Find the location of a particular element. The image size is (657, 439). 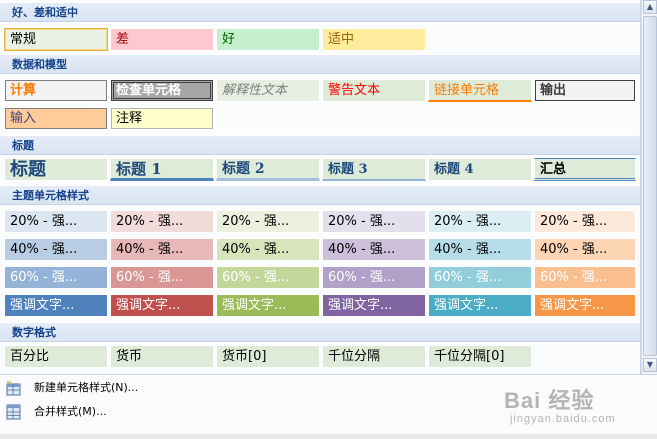

merge-styles-icon is located at coordinates (13, 412).